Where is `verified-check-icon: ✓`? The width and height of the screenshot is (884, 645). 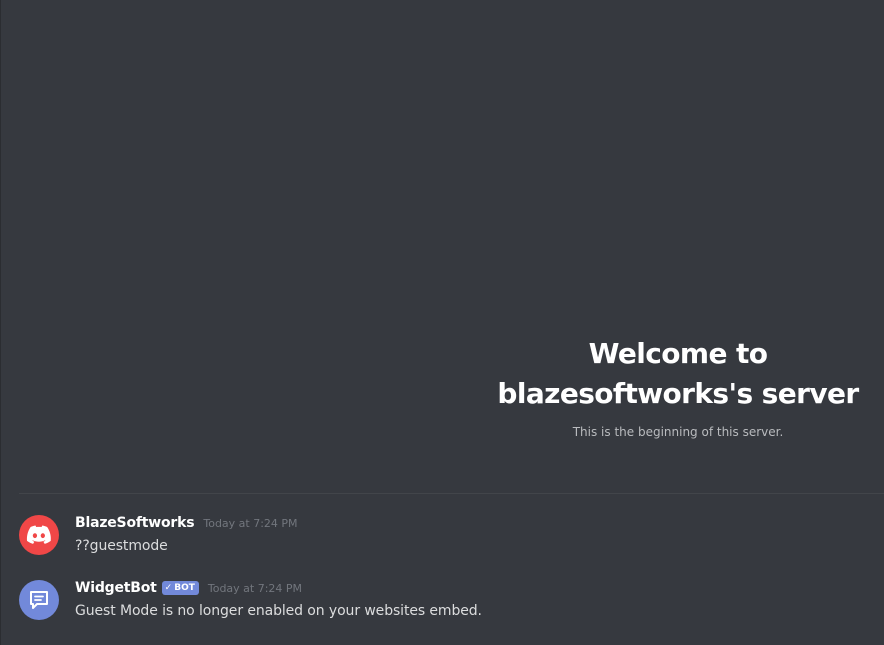
verified-check-icon: ✓ is located at coordinates (168, 588).